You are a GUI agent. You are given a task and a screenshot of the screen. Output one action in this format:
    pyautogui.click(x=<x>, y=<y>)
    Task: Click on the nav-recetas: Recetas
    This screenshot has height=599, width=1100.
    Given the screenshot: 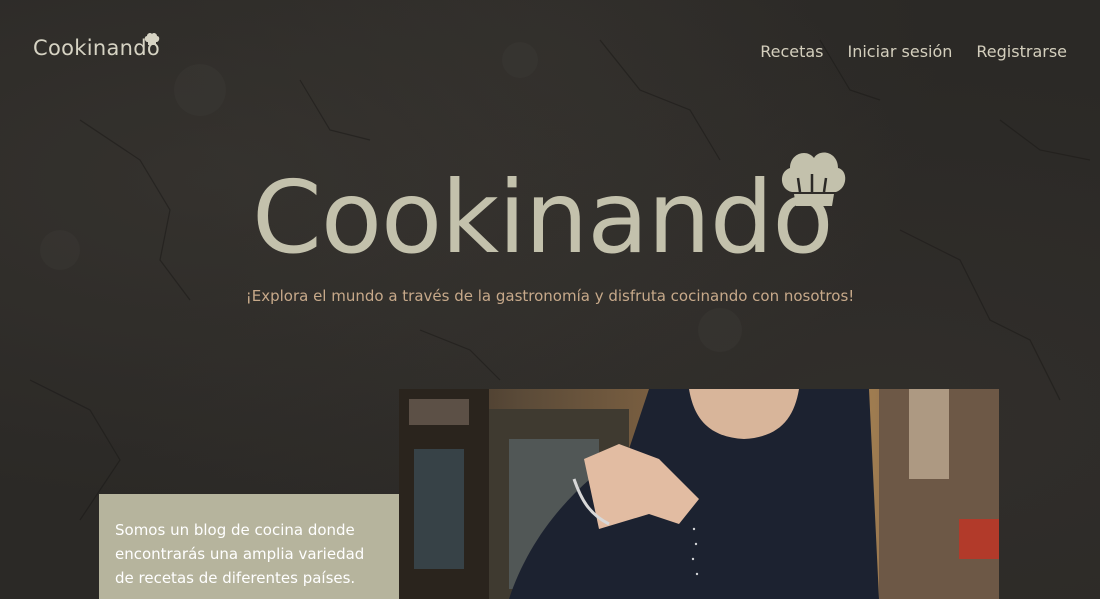 What is the action you would take?
    pyautogui.click(x=791, y=51)
    